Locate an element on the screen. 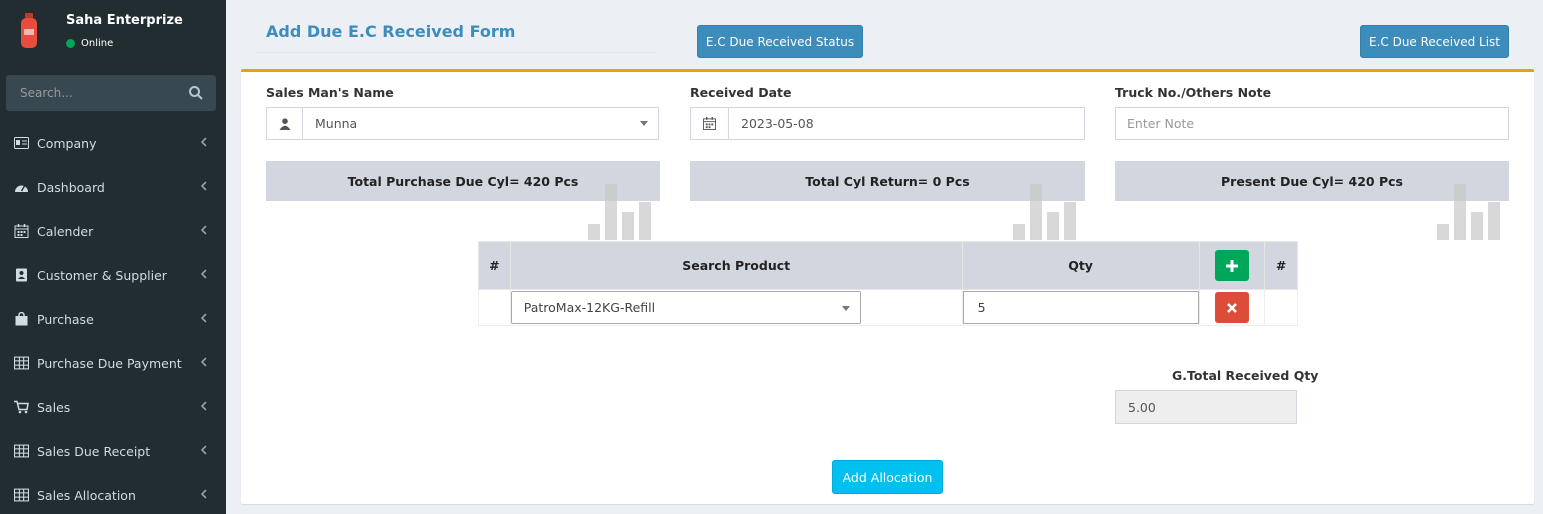  sidebar-item-sales-due-receipt: Sales Due Receipt is located at coordinates (113, 451).